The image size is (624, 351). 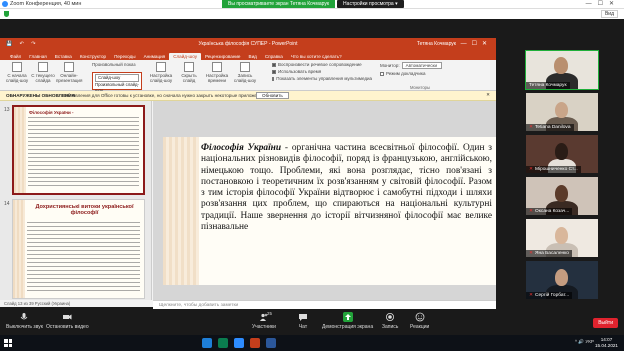 I want to click on participants-count: 25, so click(x=269, y=313).